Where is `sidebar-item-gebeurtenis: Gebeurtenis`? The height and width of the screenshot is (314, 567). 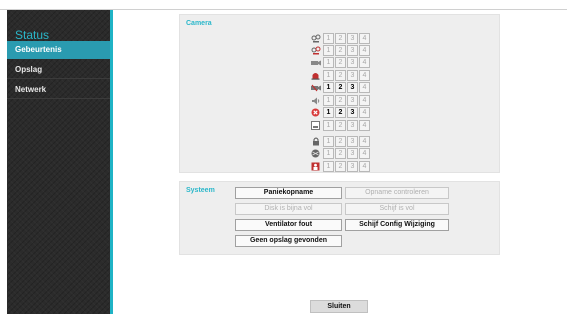
sidebar-item-gebeurtenis: Gebeurtenis is located at coordinates (58, 50).